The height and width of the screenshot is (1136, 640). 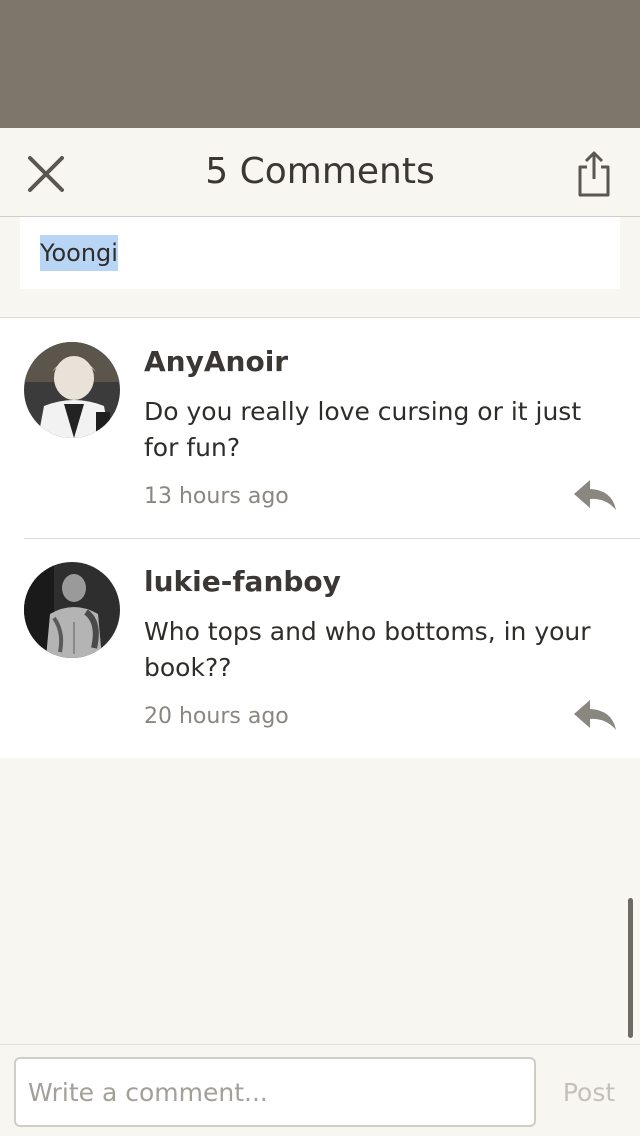 What do you see at coordinates (367, 649) in the screenshot?
I see `comment-text: Who tops and who bottoms, in your book??` at bounding box center [367, 649].